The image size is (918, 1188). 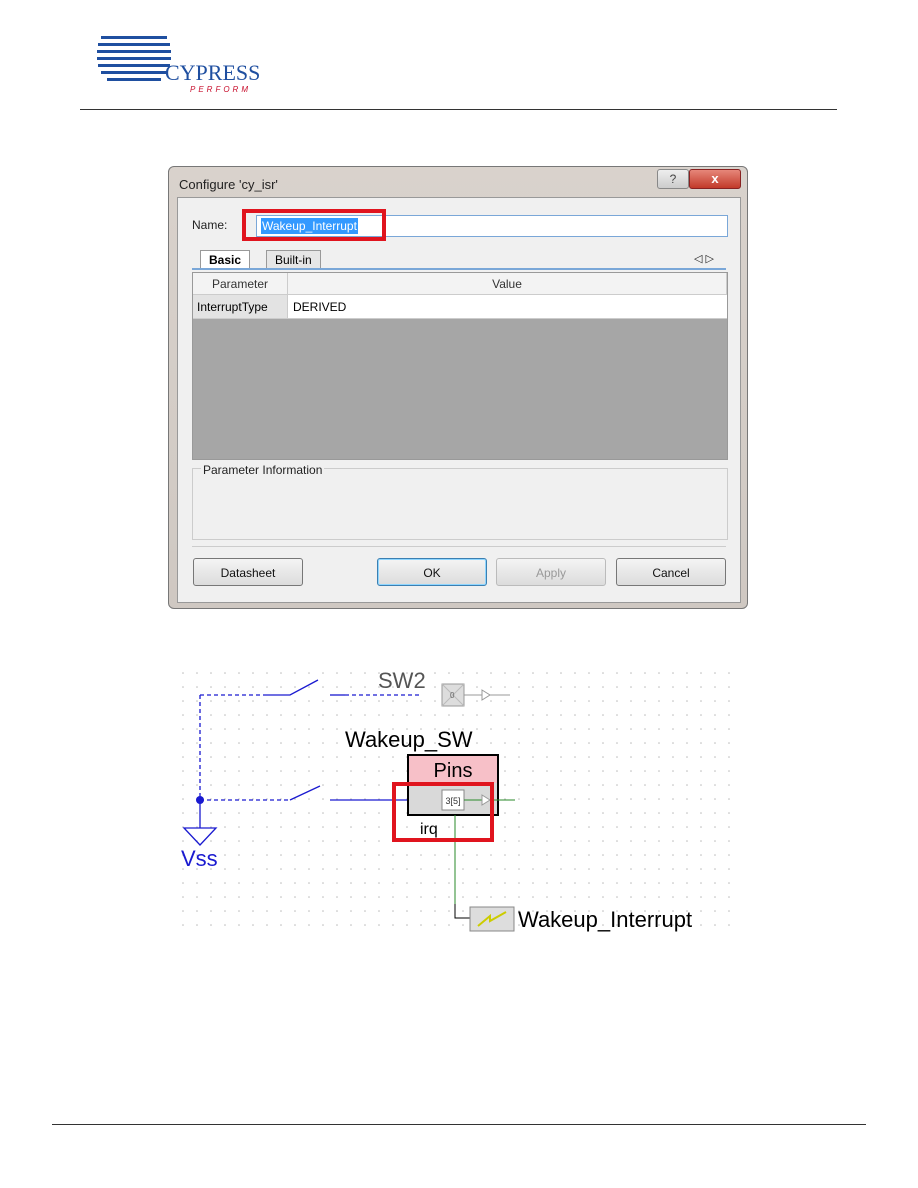 What do you see at coordinates (199, 858) in the screenshot?
I see `vss-label: Vss` at bounding box center [199, 858].